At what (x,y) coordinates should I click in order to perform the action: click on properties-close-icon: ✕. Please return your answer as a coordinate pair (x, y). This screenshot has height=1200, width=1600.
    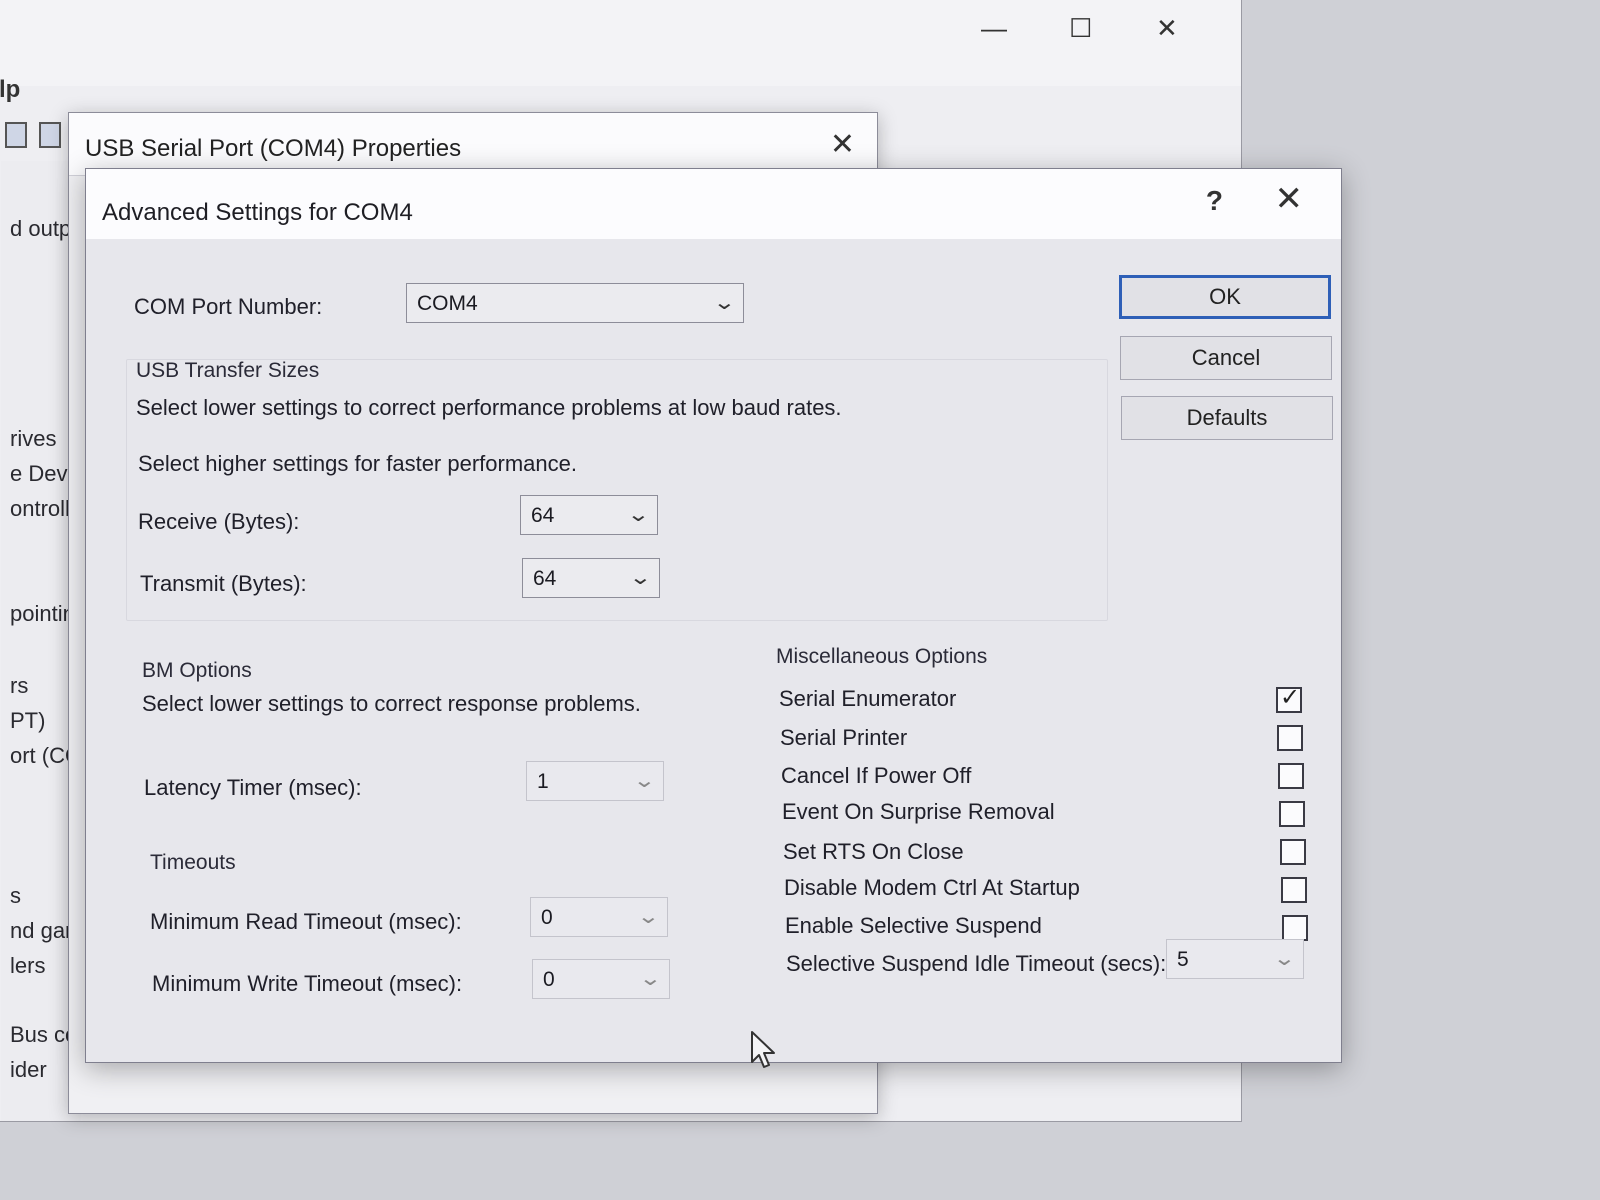
    Looking at the image, I should click on (842, 144).